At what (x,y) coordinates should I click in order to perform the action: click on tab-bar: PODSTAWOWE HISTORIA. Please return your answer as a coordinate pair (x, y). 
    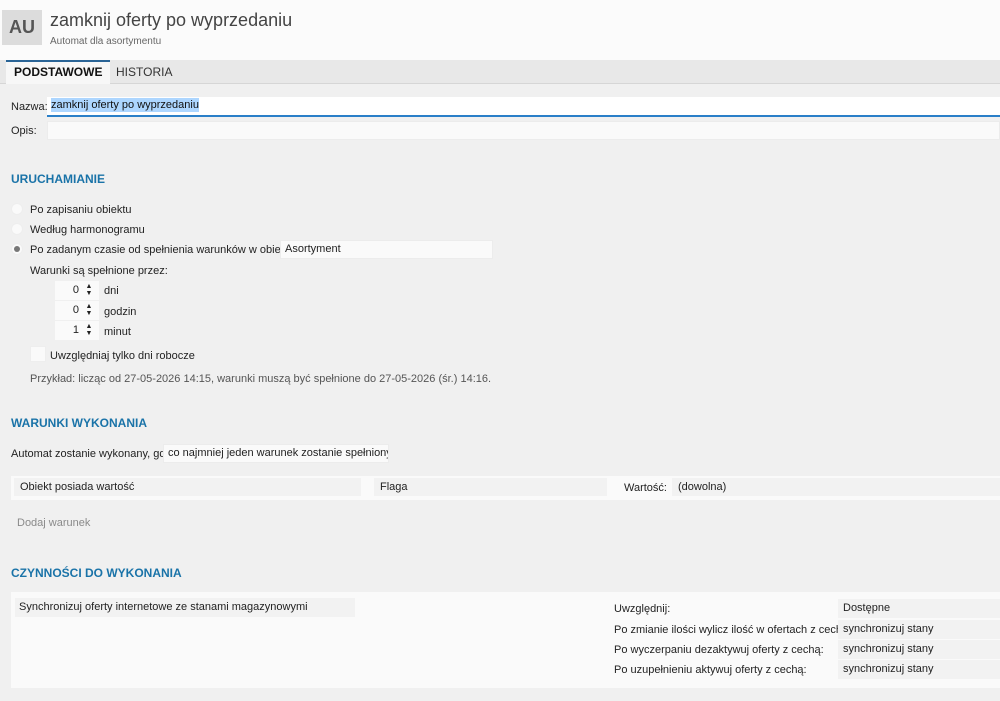
    Looking at the image, I should click on (500, 72).